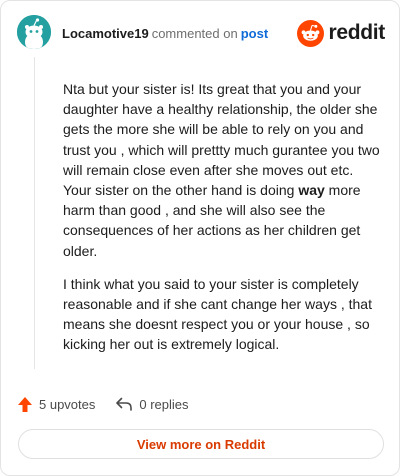 Image resolution: width=400 pixels, height=476 pixels. I want to click on upvote-action: 5 upvotes, so click(56, 404).